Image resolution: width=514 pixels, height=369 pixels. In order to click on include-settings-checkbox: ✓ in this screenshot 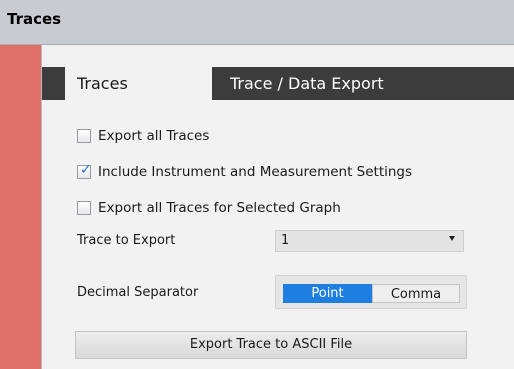, I will do `click(84, 170)`.